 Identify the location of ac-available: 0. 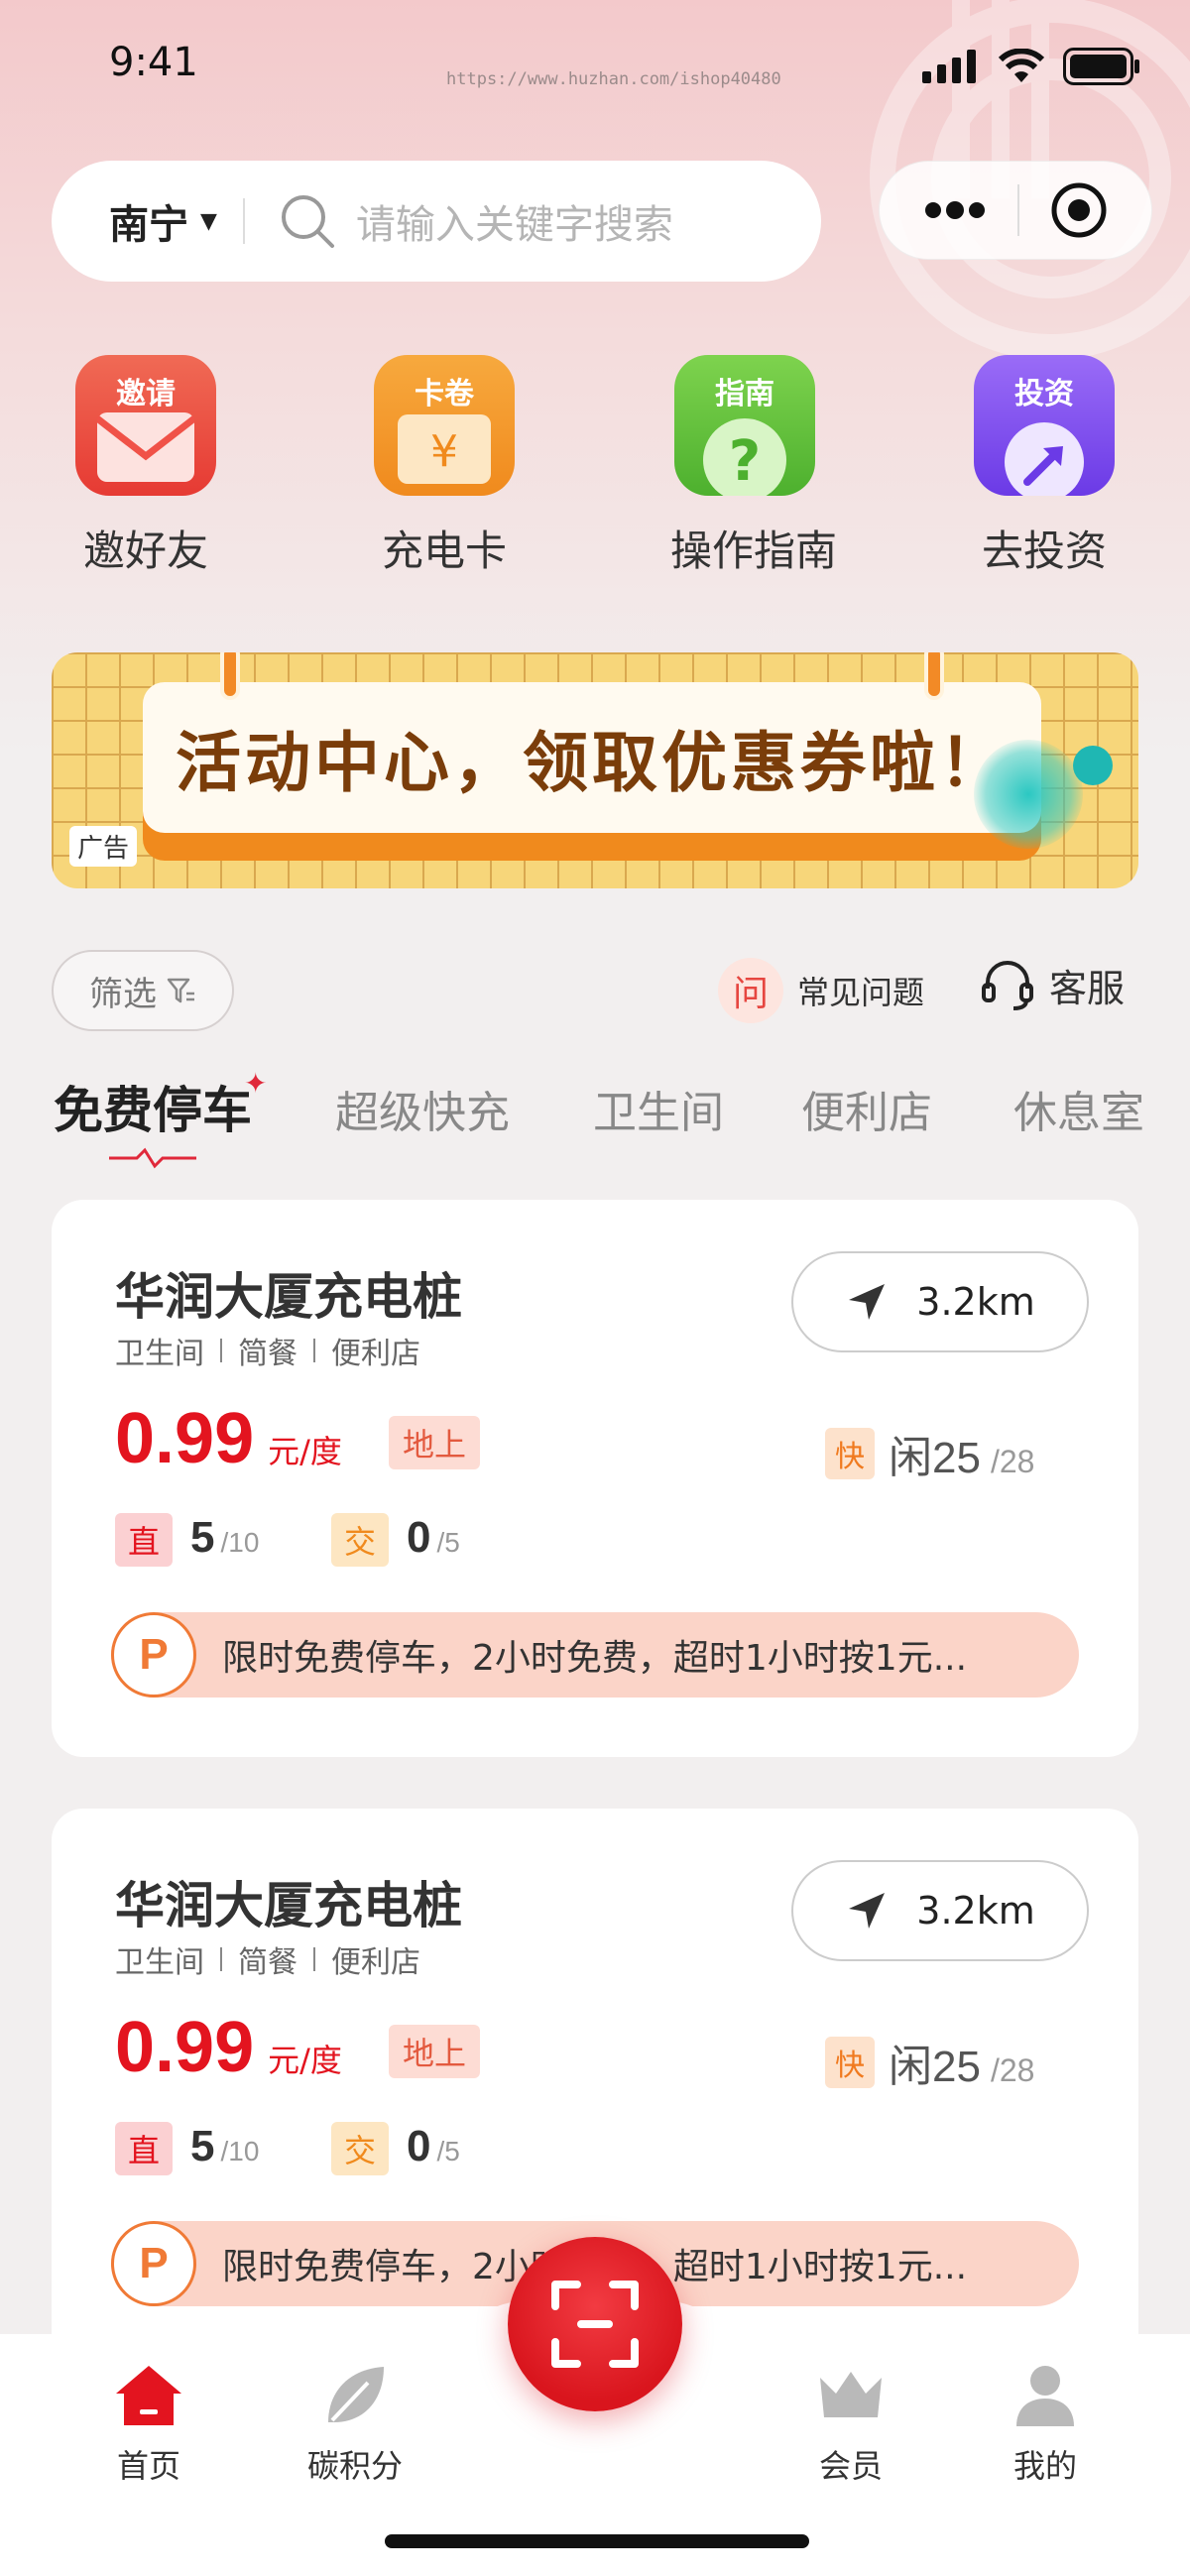
(419, 2146).